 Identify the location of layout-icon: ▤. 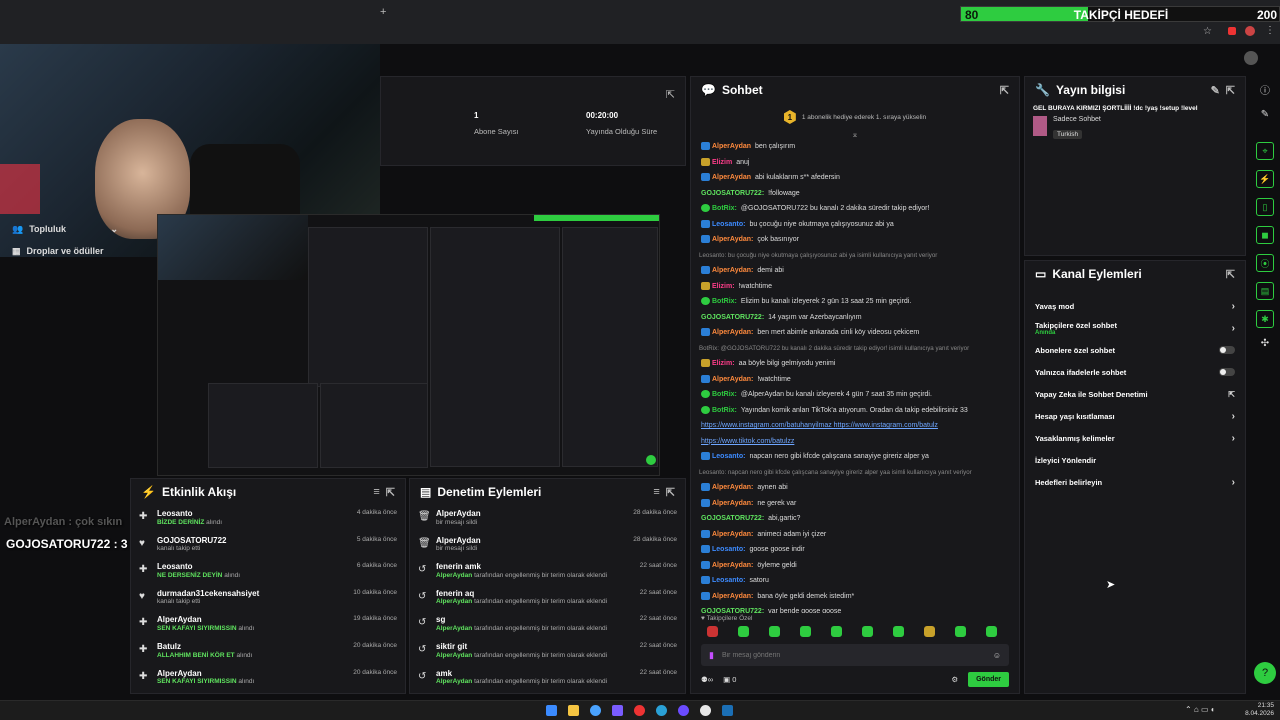
(1265, 291).